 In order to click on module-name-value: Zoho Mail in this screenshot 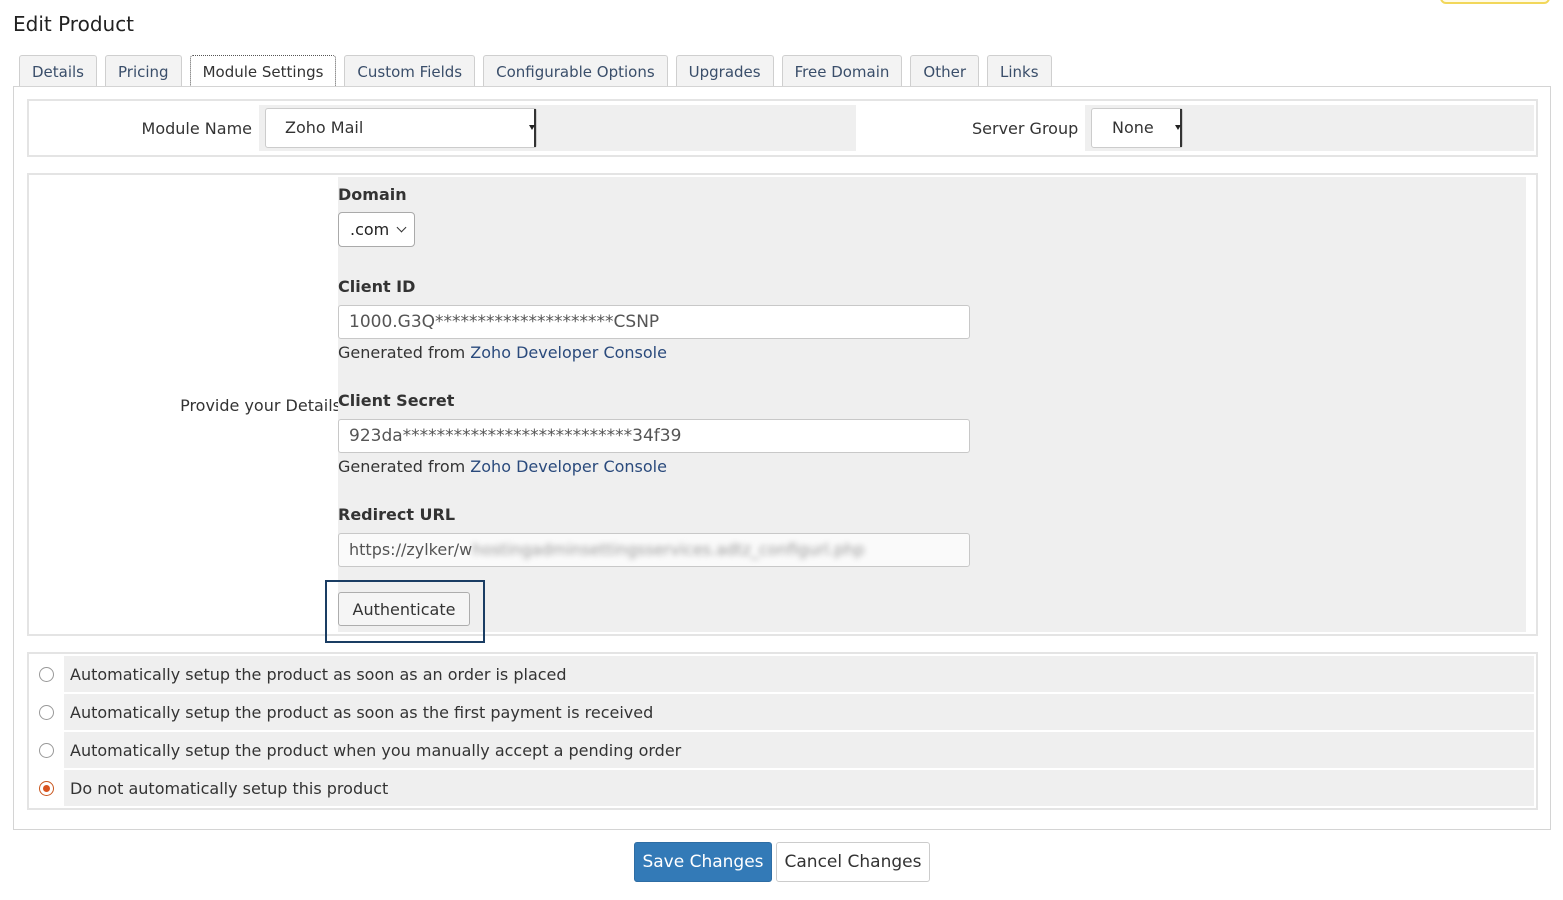, I will do `click(324, 127)`.